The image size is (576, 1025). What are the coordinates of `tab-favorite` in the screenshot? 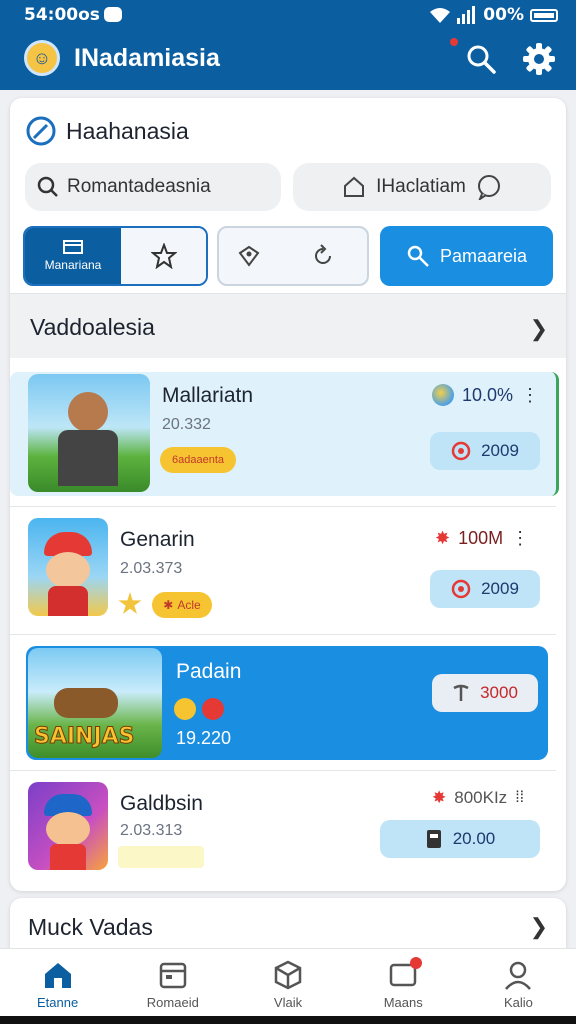 It's located at (163, 256).